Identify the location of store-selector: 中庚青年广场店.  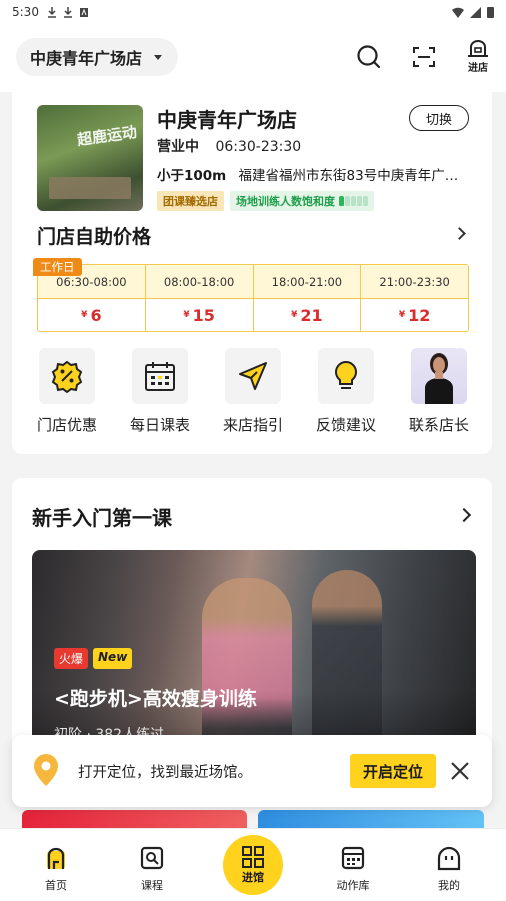
(97, 57).